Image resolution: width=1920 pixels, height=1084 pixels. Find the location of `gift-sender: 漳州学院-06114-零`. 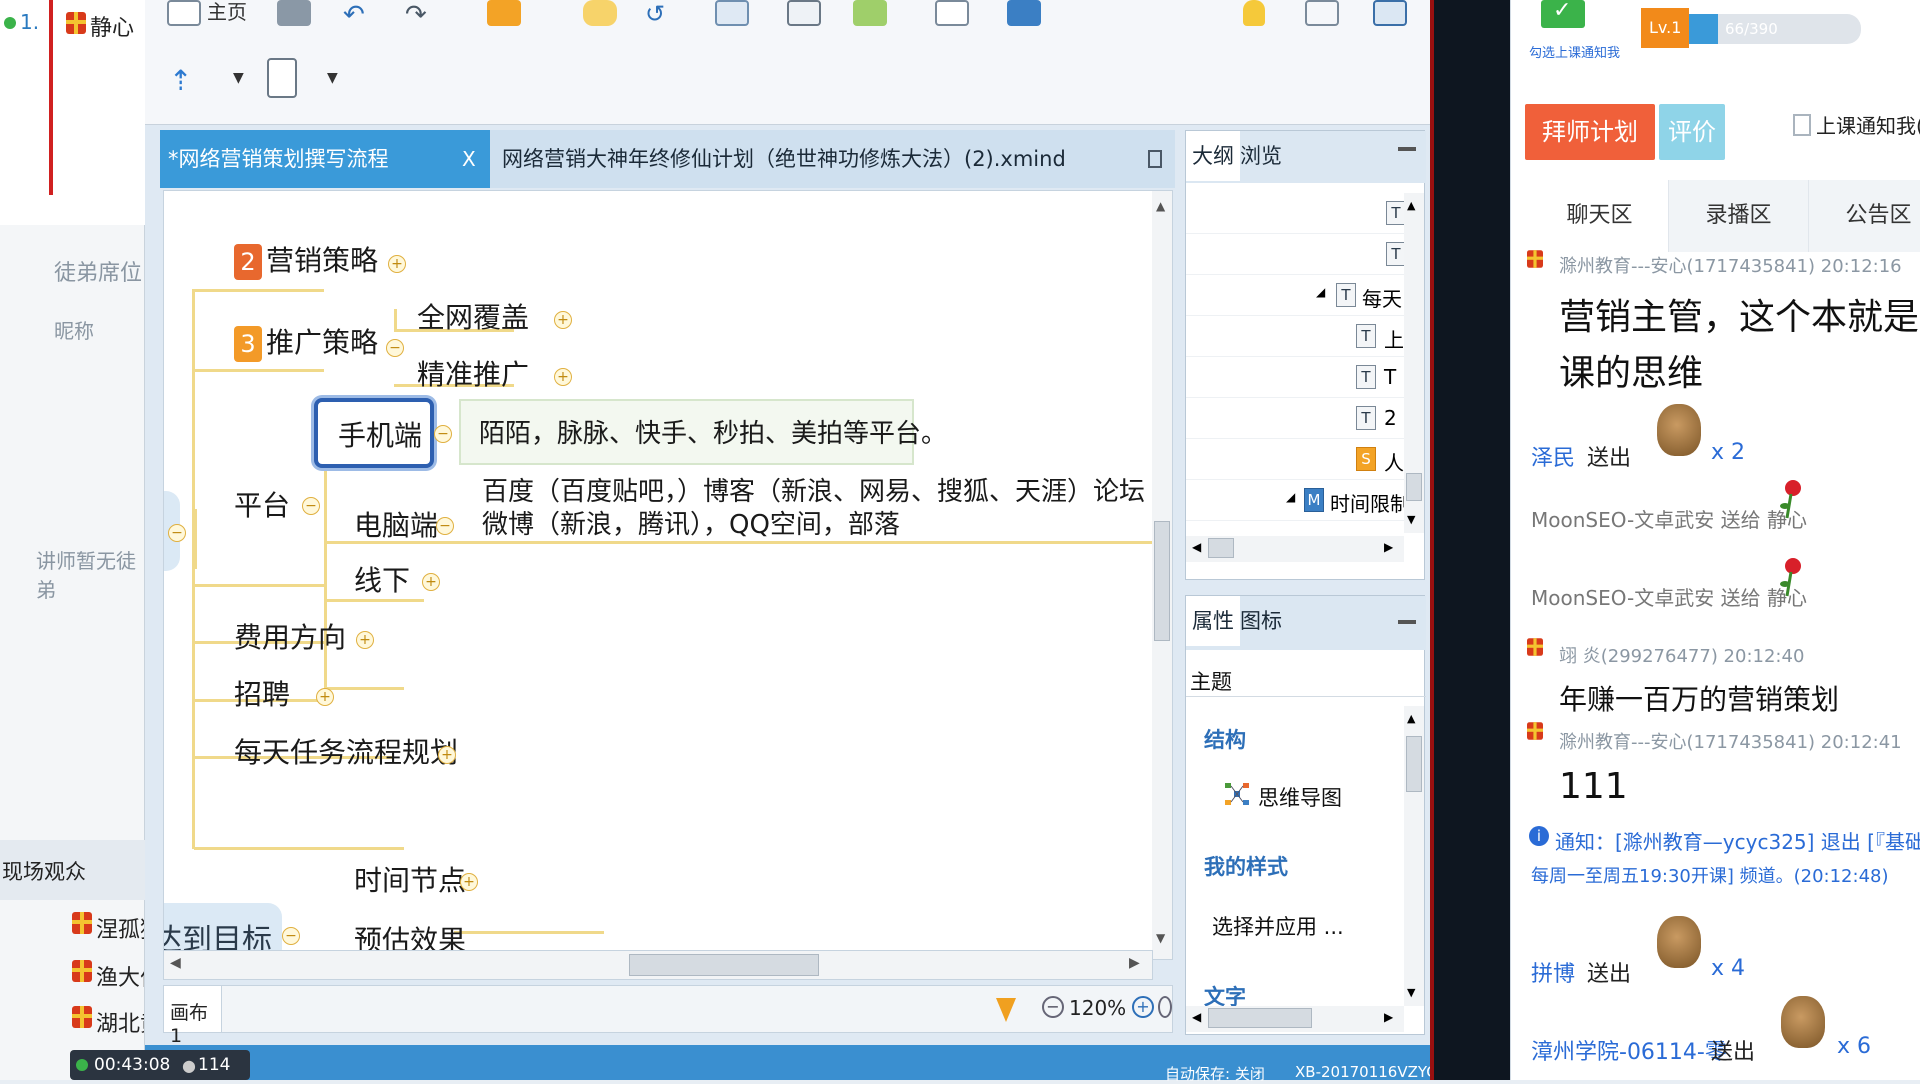

gift-sender: 漳州学院-06114-零 is located at coordinates (1629, 1050).